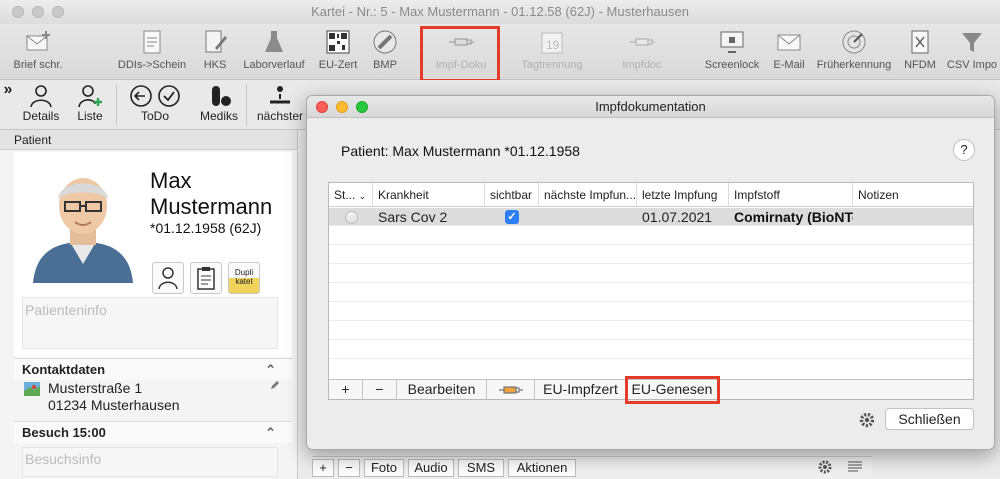 This screenshot has width=1000, height=479. What do you see at coordinates (346, 390) in the screenshot?
I see `add-vaccination-button: +` at bounding box center [346, 390].